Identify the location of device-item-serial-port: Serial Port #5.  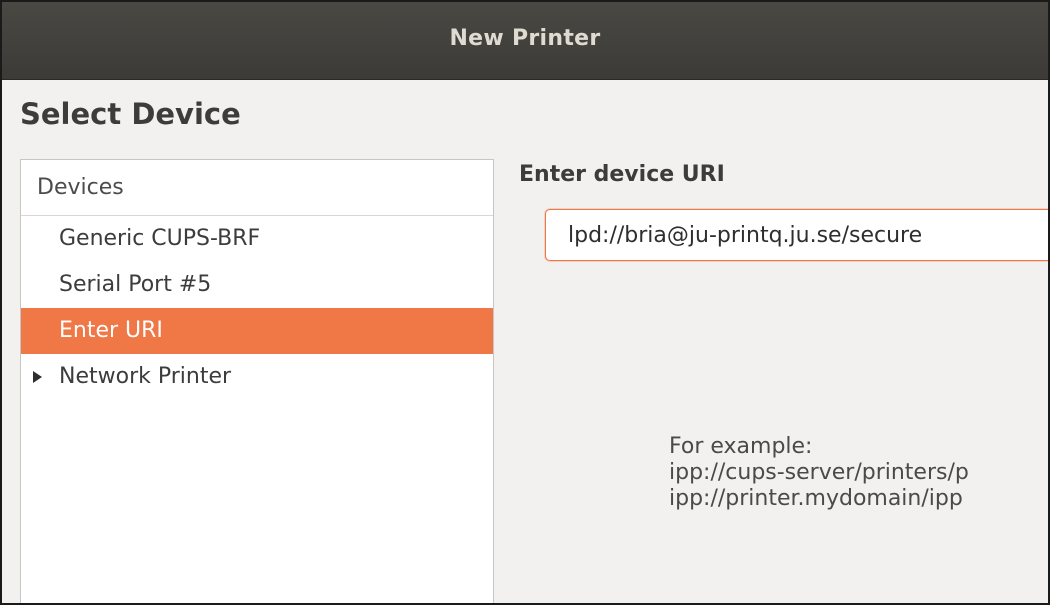
(257, 285).